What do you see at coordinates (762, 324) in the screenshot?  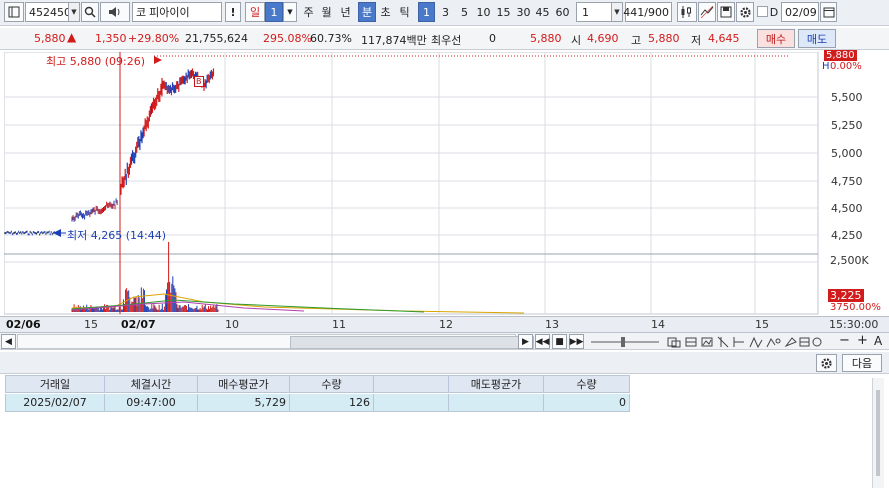 I see `date-label-15b: 15` at bounding box center [762, 324].